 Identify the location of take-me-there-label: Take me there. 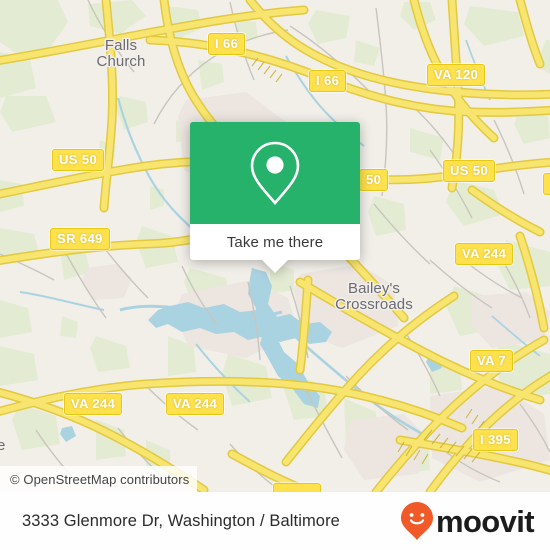
(275, 242).